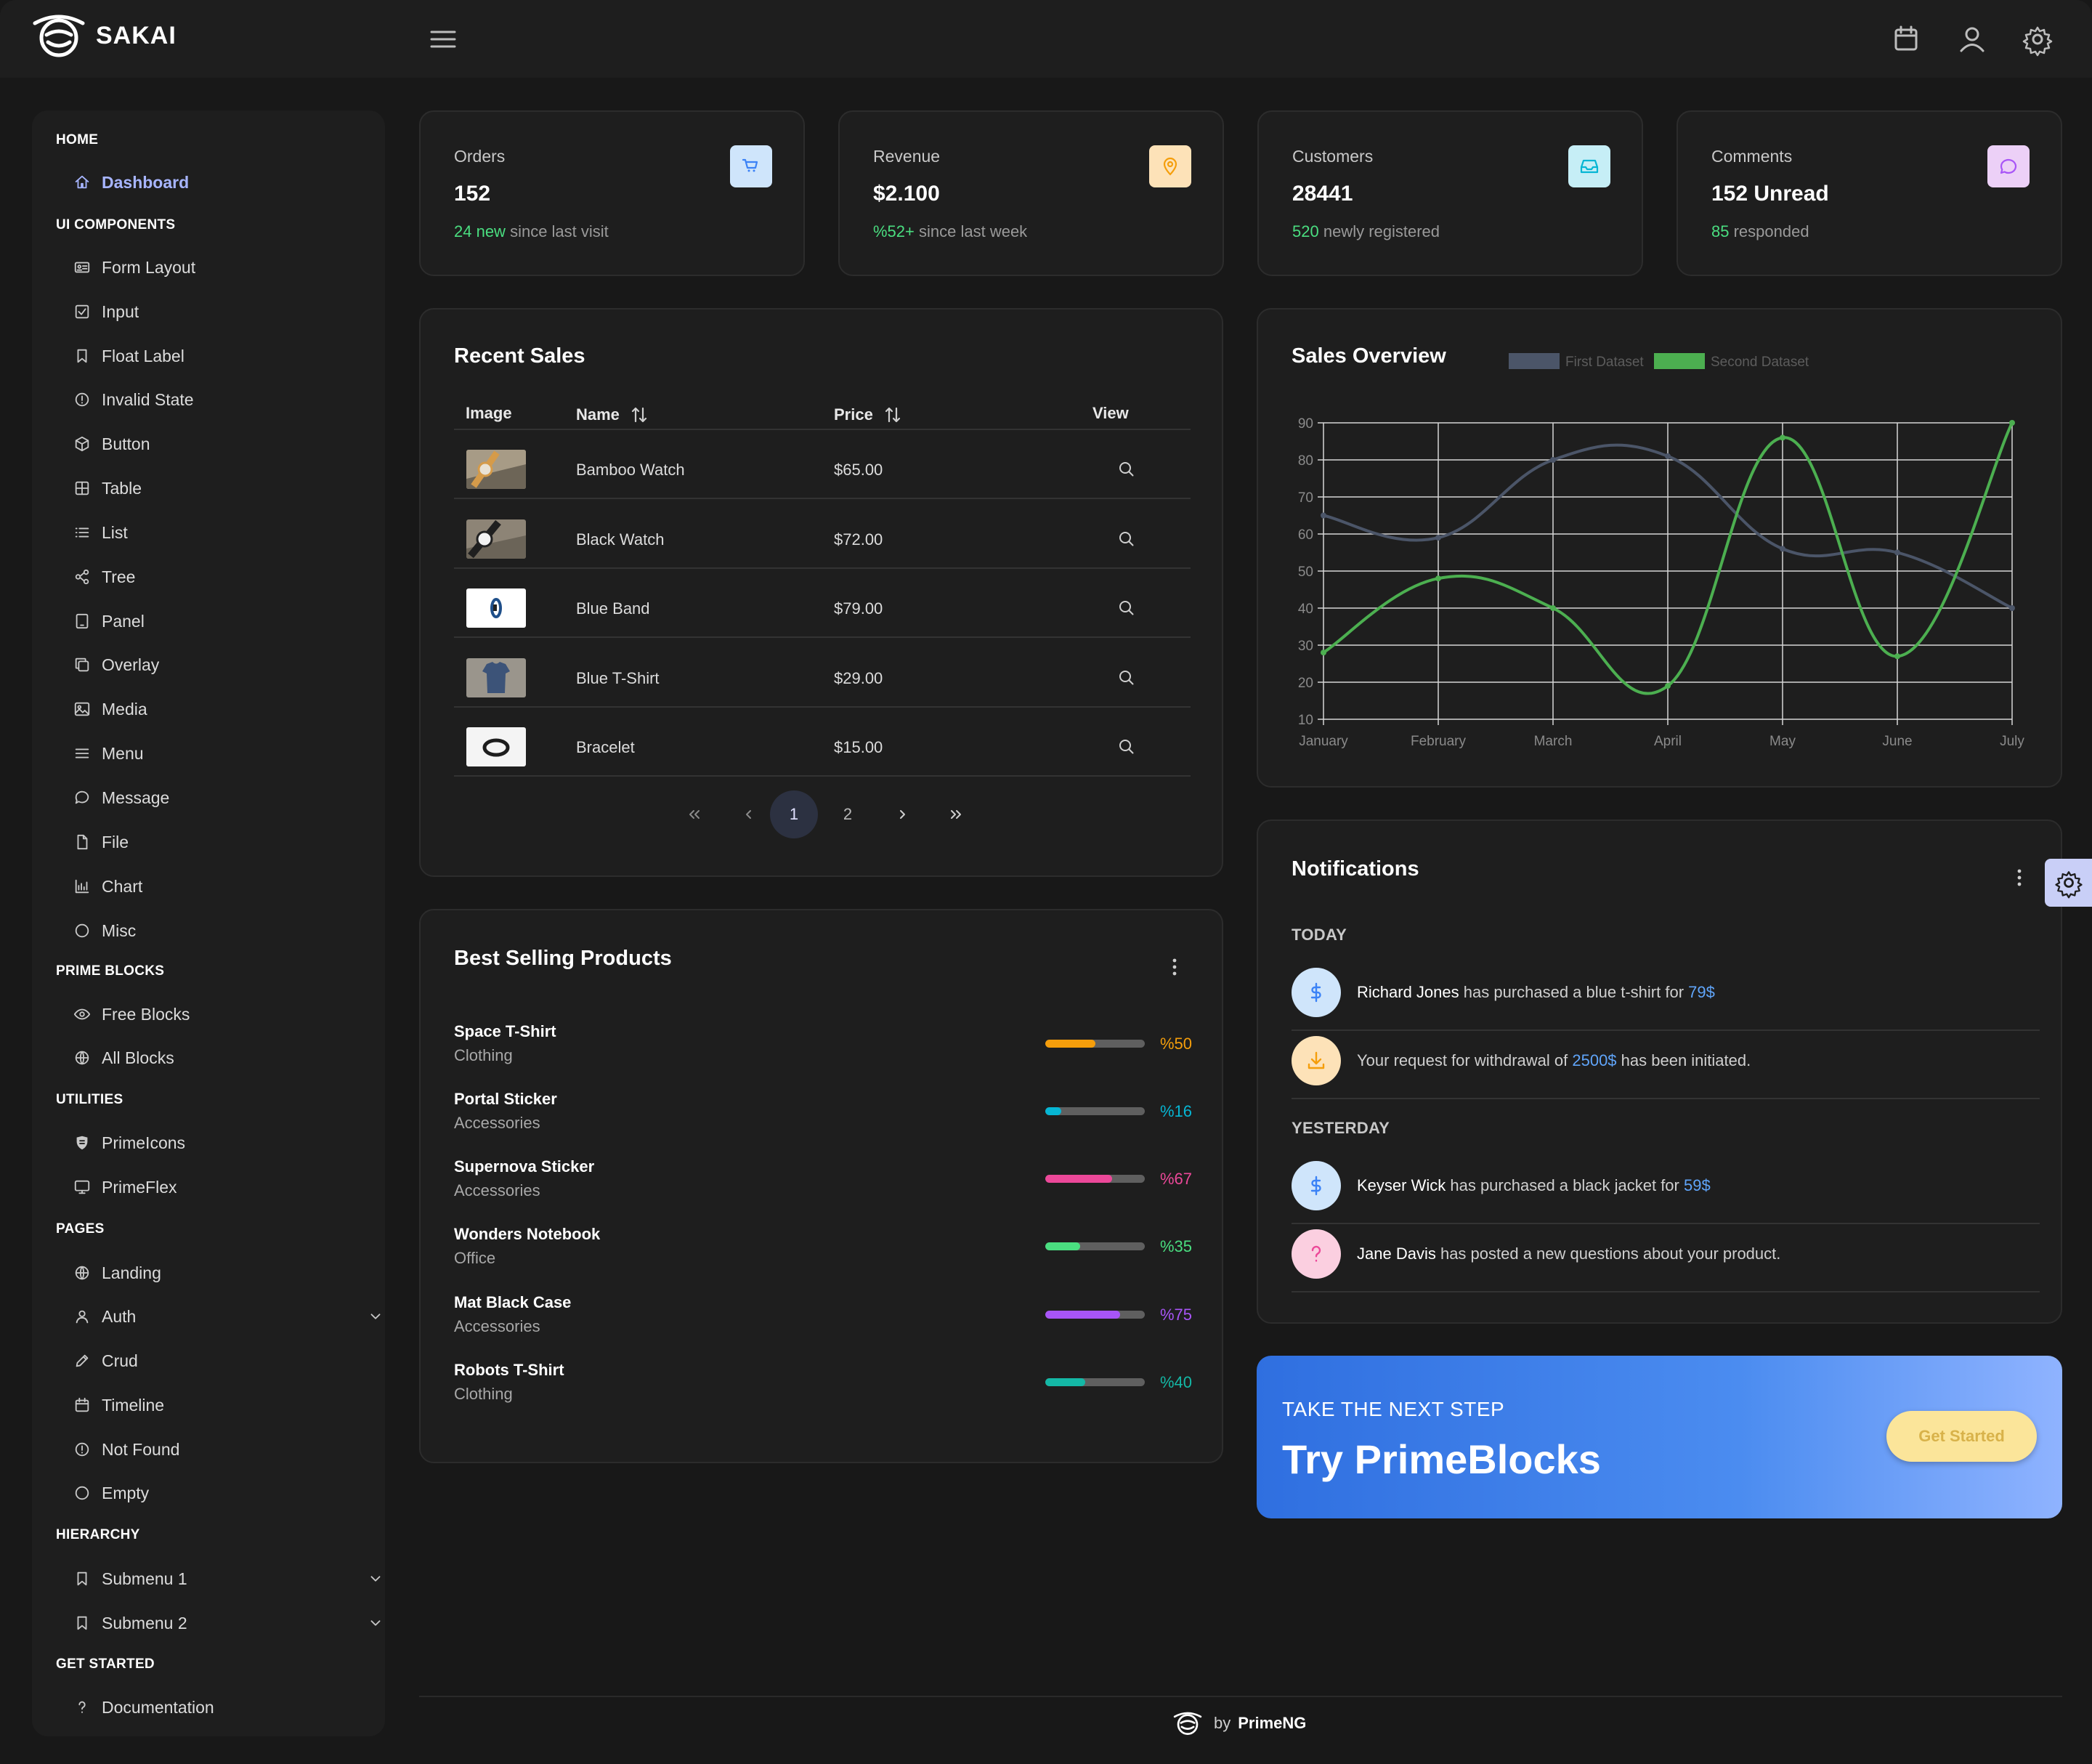  What do you see at coordinates (225, 886) in the screenshot?
I see `sidebar-item-chart: Chart` at bounding box center [225, 886].